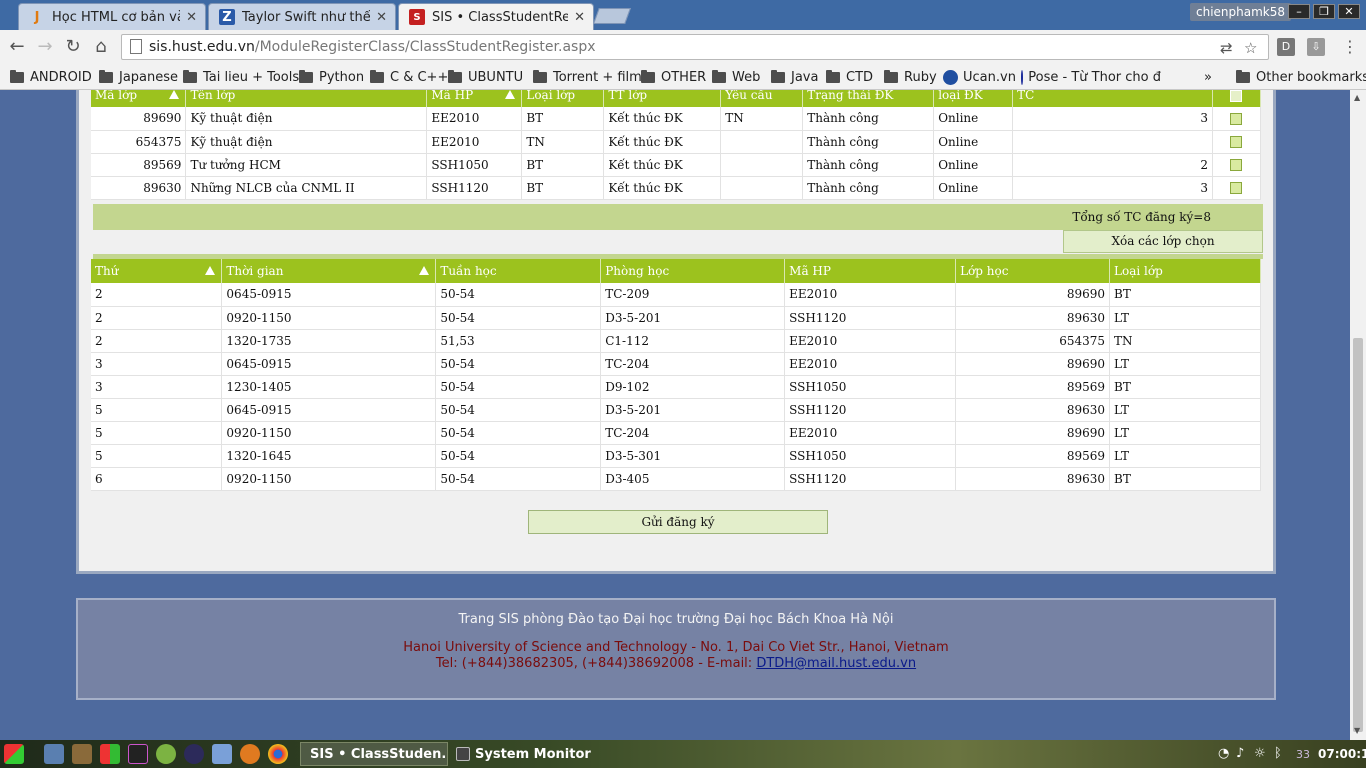 Image resolution: width=1366 pixels, height=768 pixels. What do you see at coordinates (241, 77) in the screenshot?
I see `bookmark-tailieu: Tai lieu + Tools` at bounding box center [241, 77].